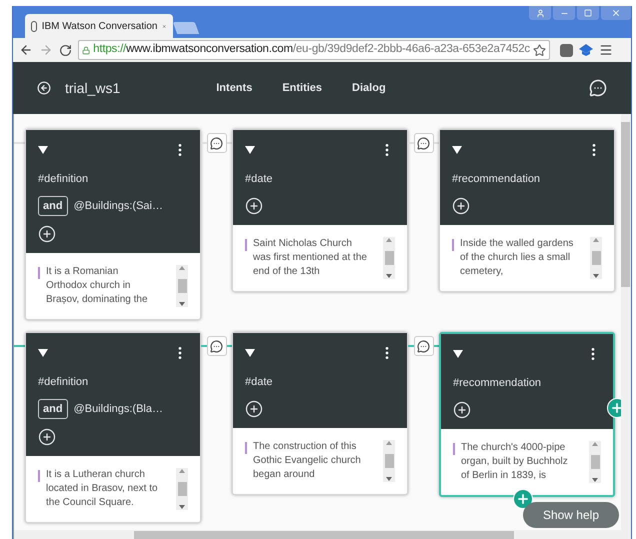 Image resolution: width=636 pixels, height=539 pixels. What do you see at coordinates (606, 50) in the screenshot?
I see `menu-icon` at bounding box center [606, 50].